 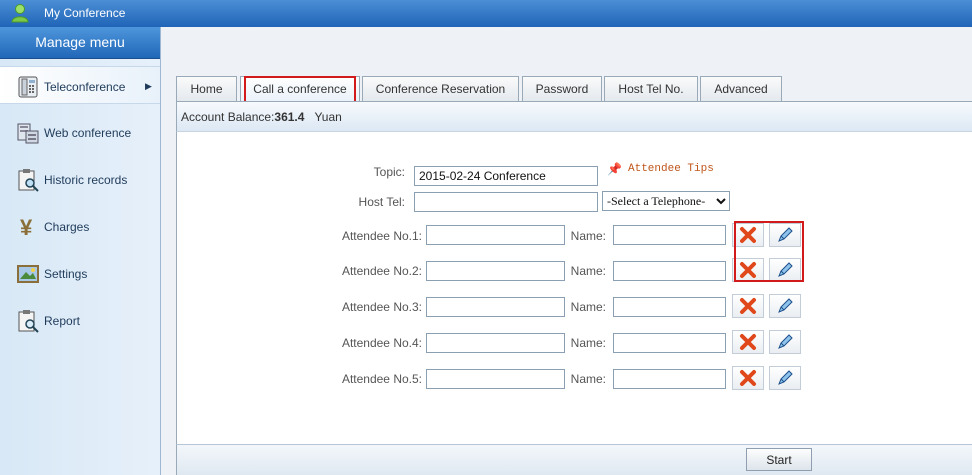 What do you see at coordinates (574, 116) in the screenshot?
I see `balance-bar: Account Balance:361.4 Yuan` at bounding box center [574, 116].